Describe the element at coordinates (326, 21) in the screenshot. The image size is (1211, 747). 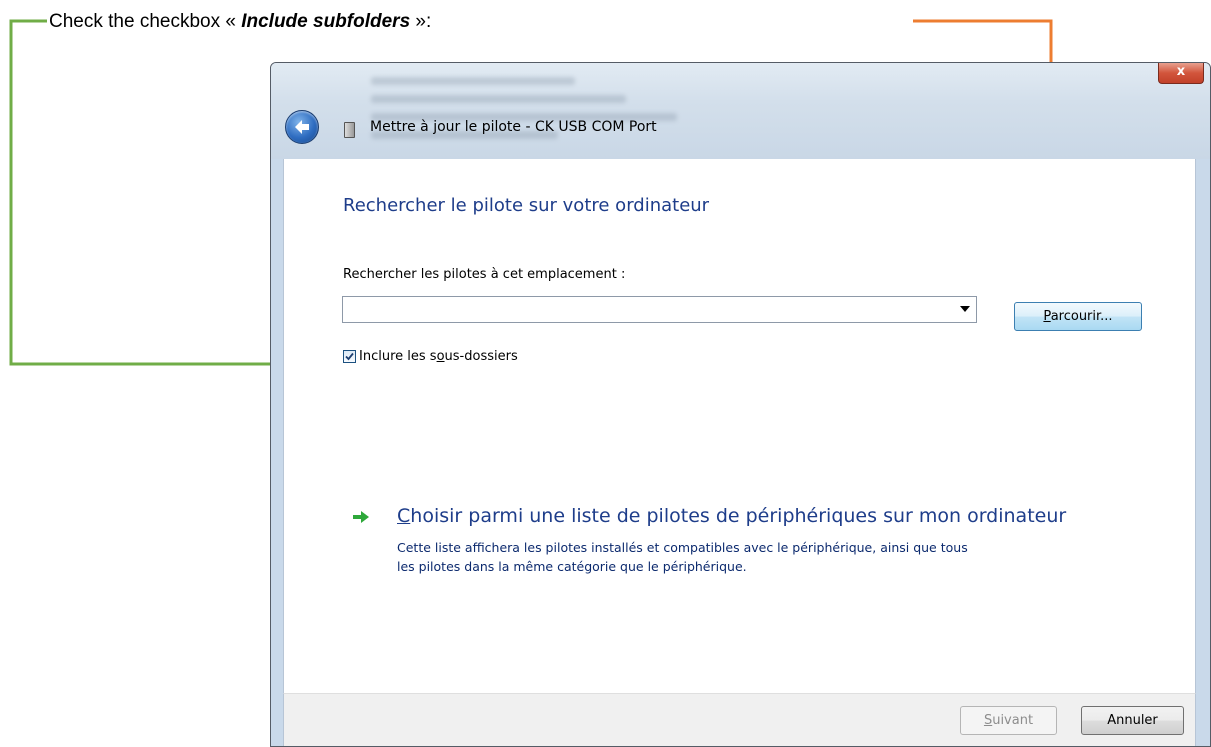
I see `instruction-emphasis: Include subfolders` at that location.